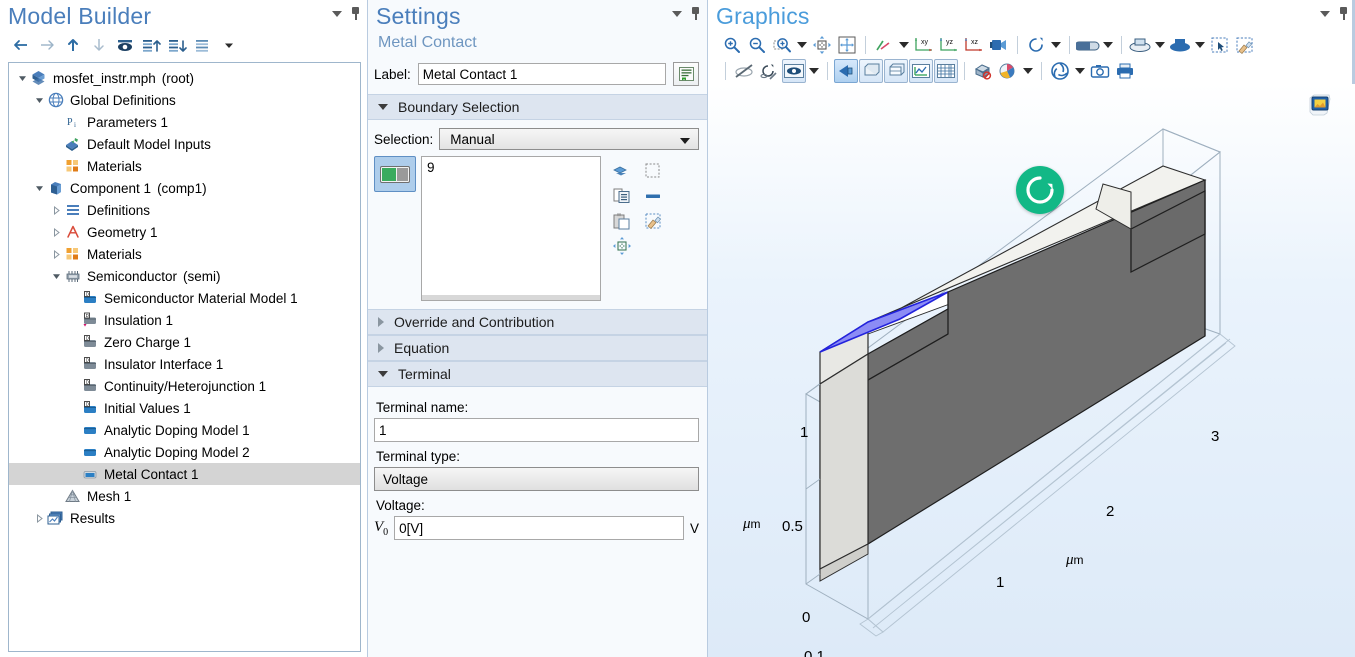 This screenshot has width=1355, height=657. Describe the element at coordinates (184, 188) in the screenshot. I see `tree-node-component-1: Component 1 (comp1)` at that location.